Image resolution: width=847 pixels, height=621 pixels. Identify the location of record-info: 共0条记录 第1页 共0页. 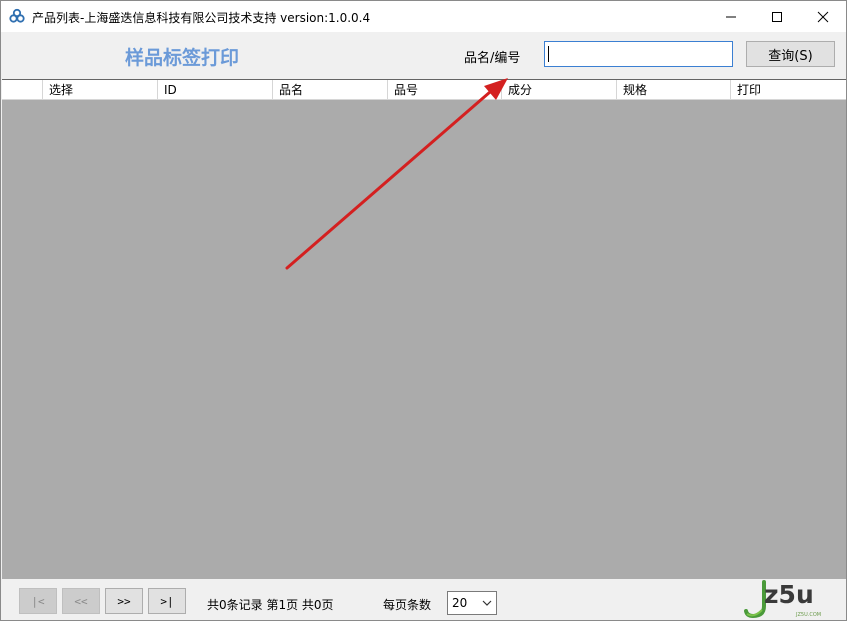
(270, 605).